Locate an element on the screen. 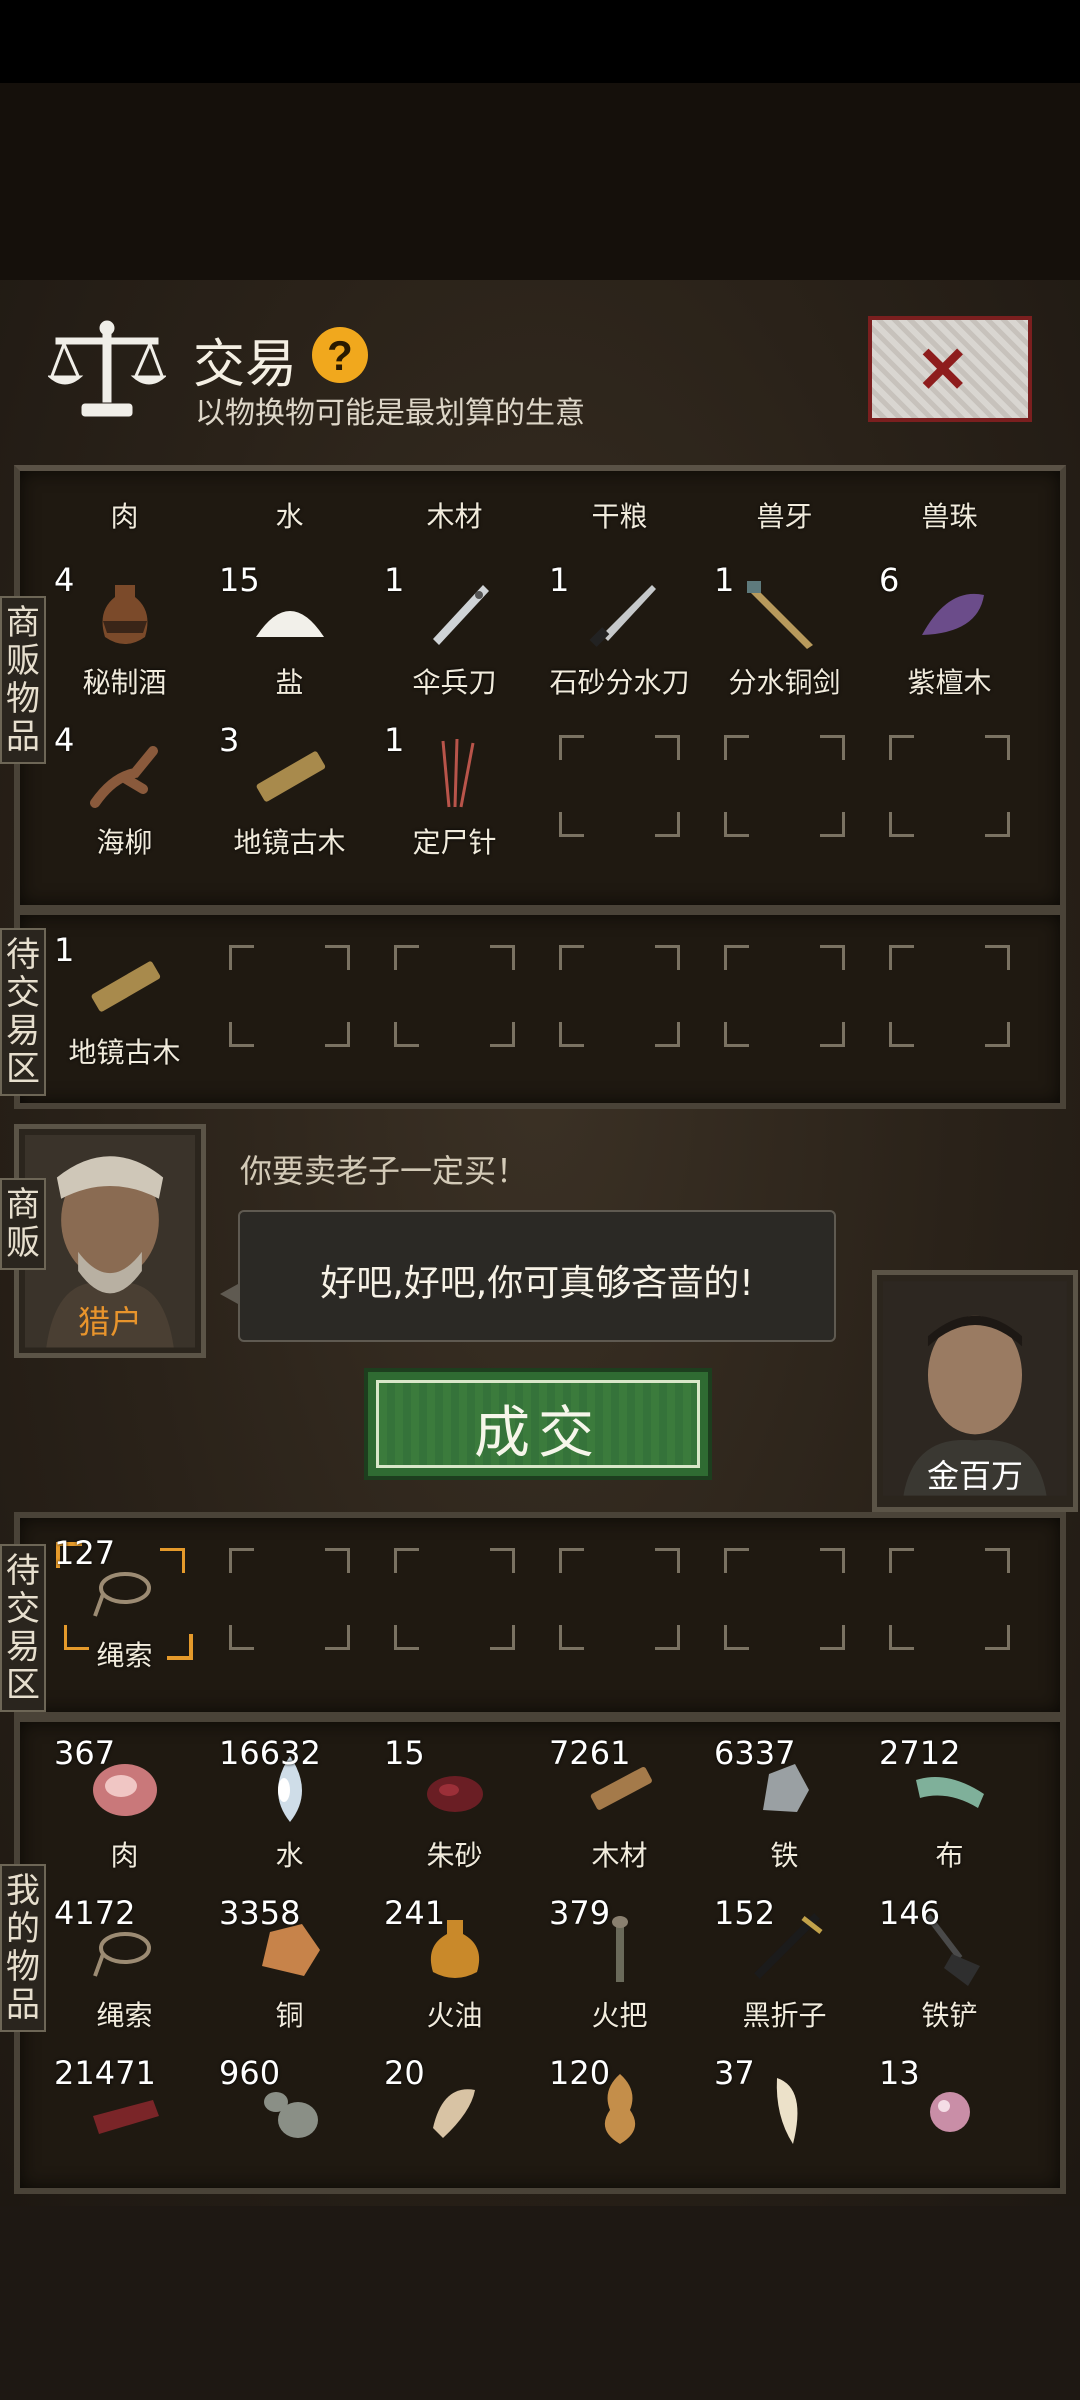 Image resolution: width=1080 pixels, height=2400 pixels. merchant-item: 肉 is located at coordinates (124, 513).